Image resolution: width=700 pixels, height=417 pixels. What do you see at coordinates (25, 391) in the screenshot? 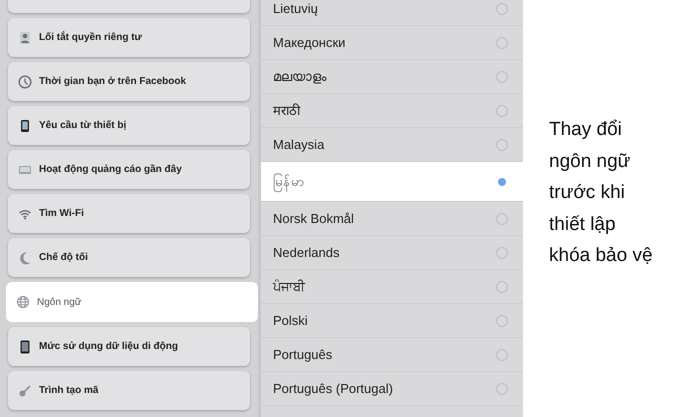
I see `key-icon` at bounding box center [25, 391].